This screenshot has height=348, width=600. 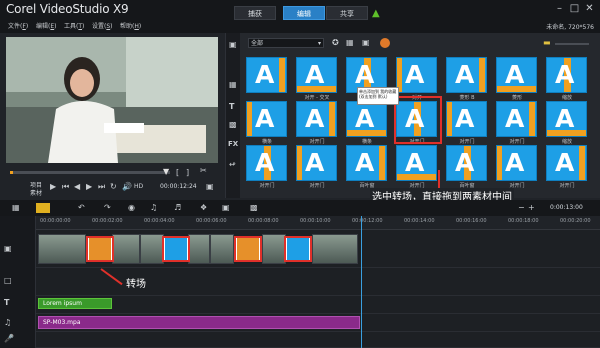 I want to click on volume-icon: 🔊, so click(x=127, y=186).